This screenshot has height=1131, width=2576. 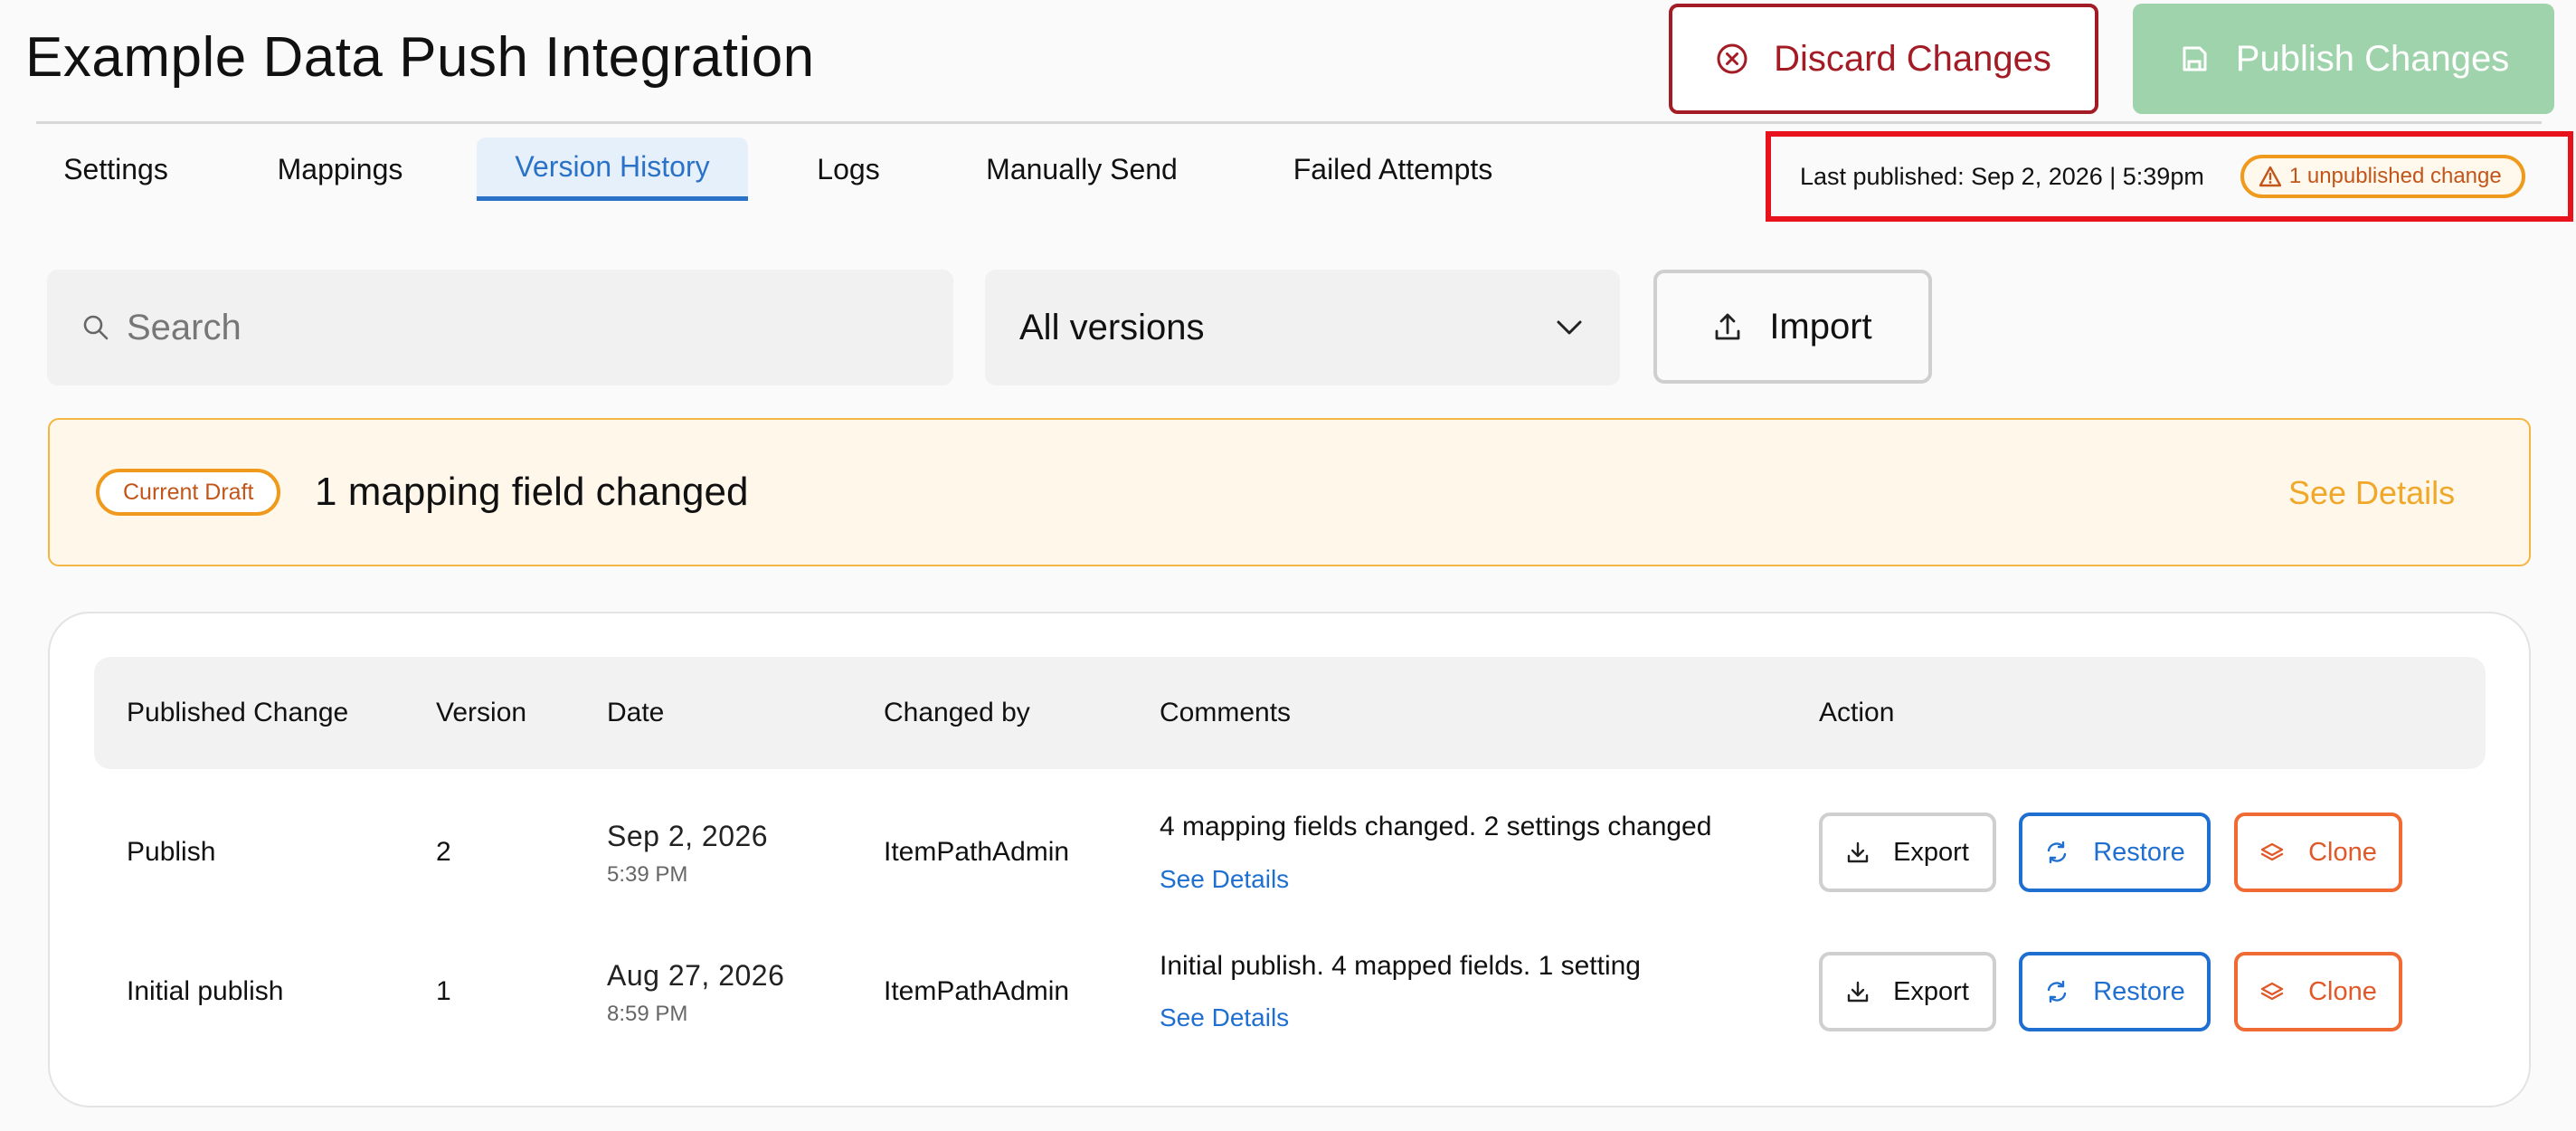 I want to click on tab-mappings: Mappings, so click(x=340, y=169).